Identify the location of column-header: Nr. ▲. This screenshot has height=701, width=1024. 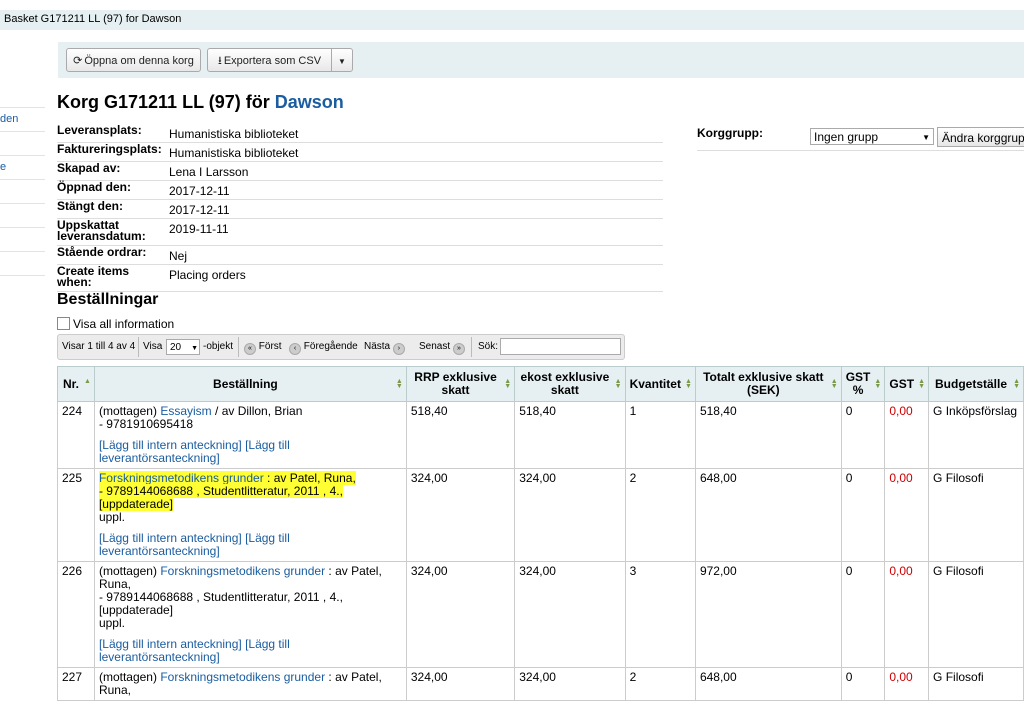
(76, 384).